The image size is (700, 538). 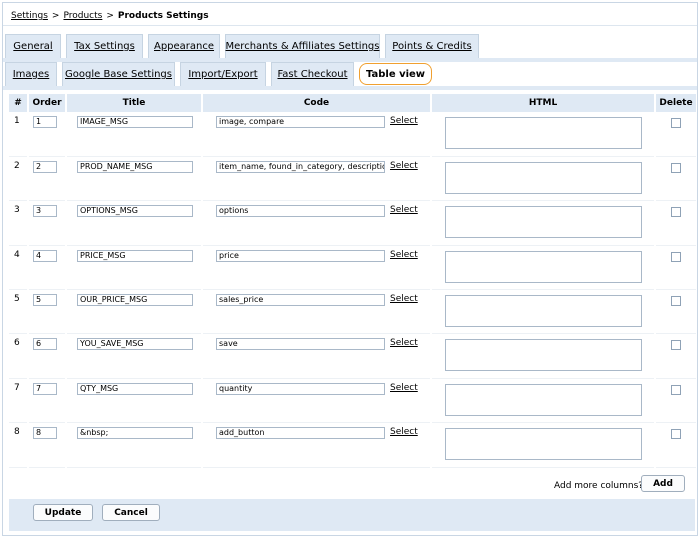 I want to click on order-input: 4, so click(x=45, y=255).